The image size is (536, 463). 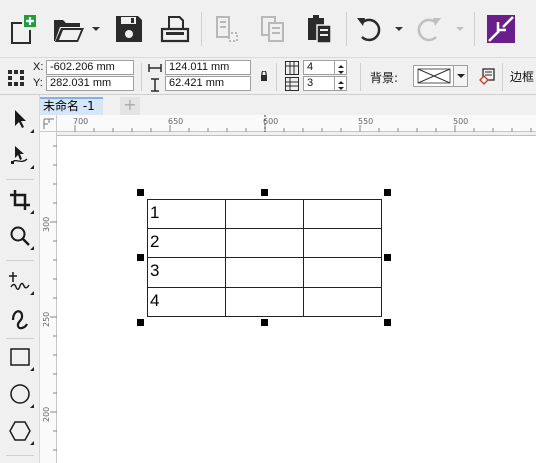 I want to click on new-tab-button: +, so click(x=130, y=106).